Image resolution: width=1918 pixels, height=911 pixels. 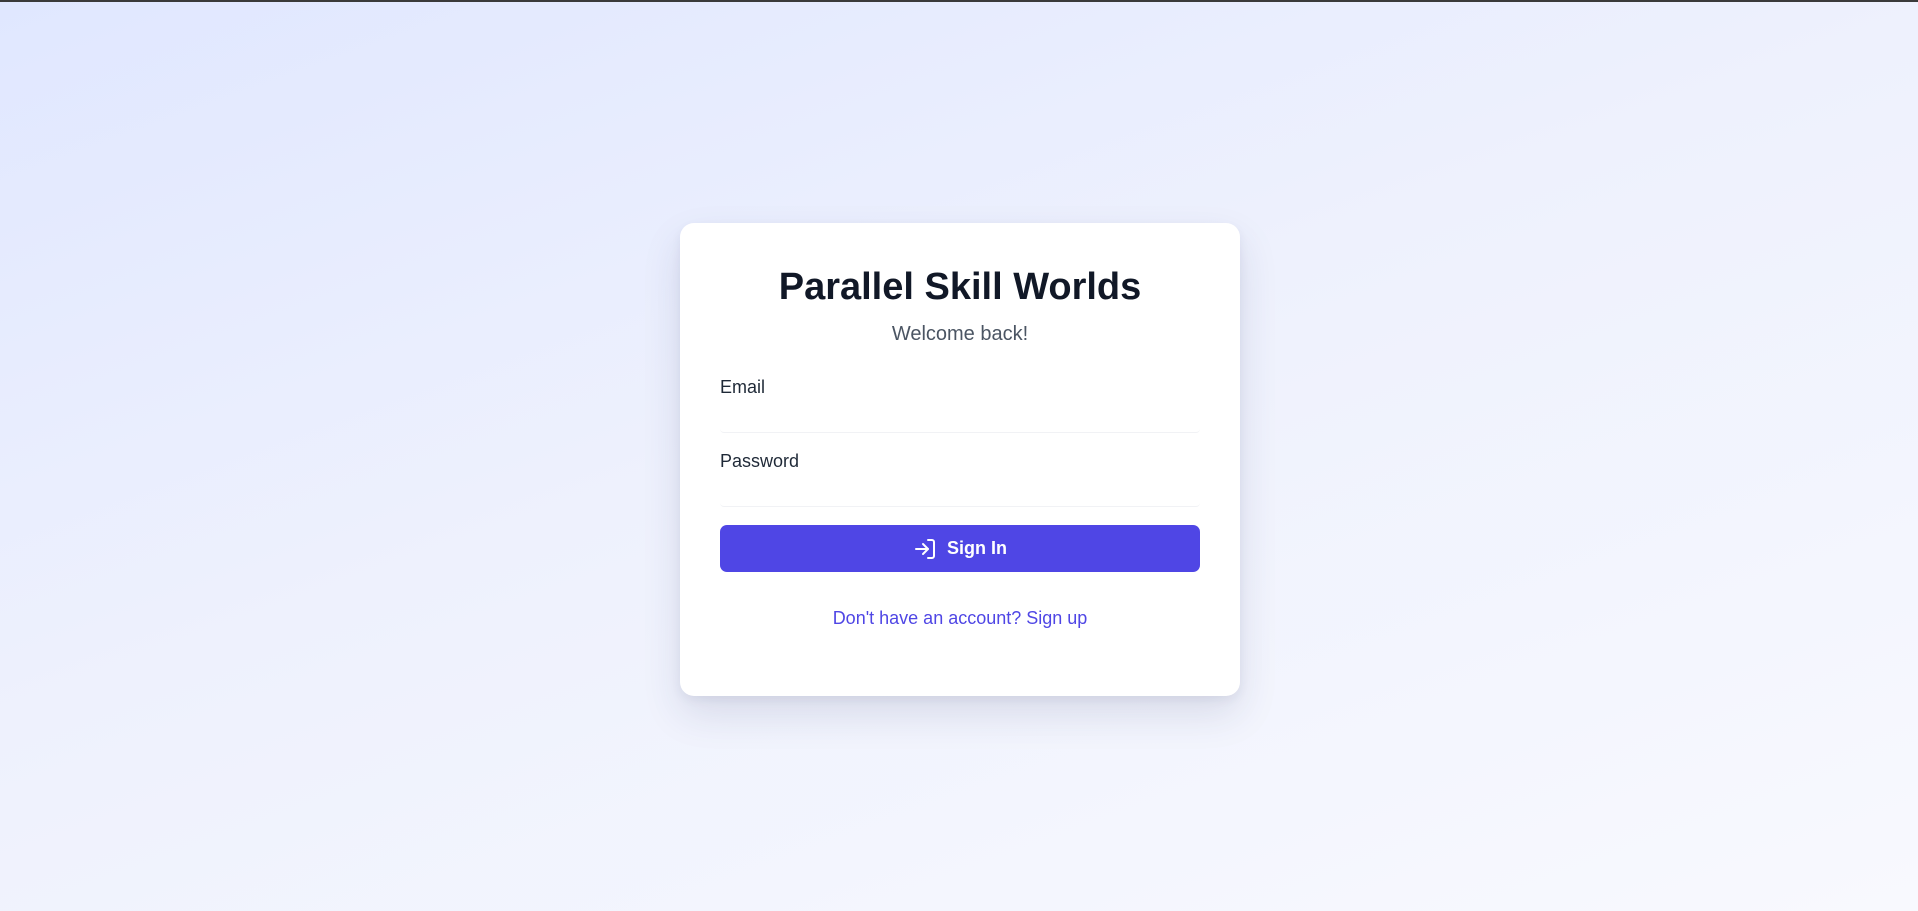 I want to click on welcome-subtitle: Welcome back!, so click(x=960, y=334).